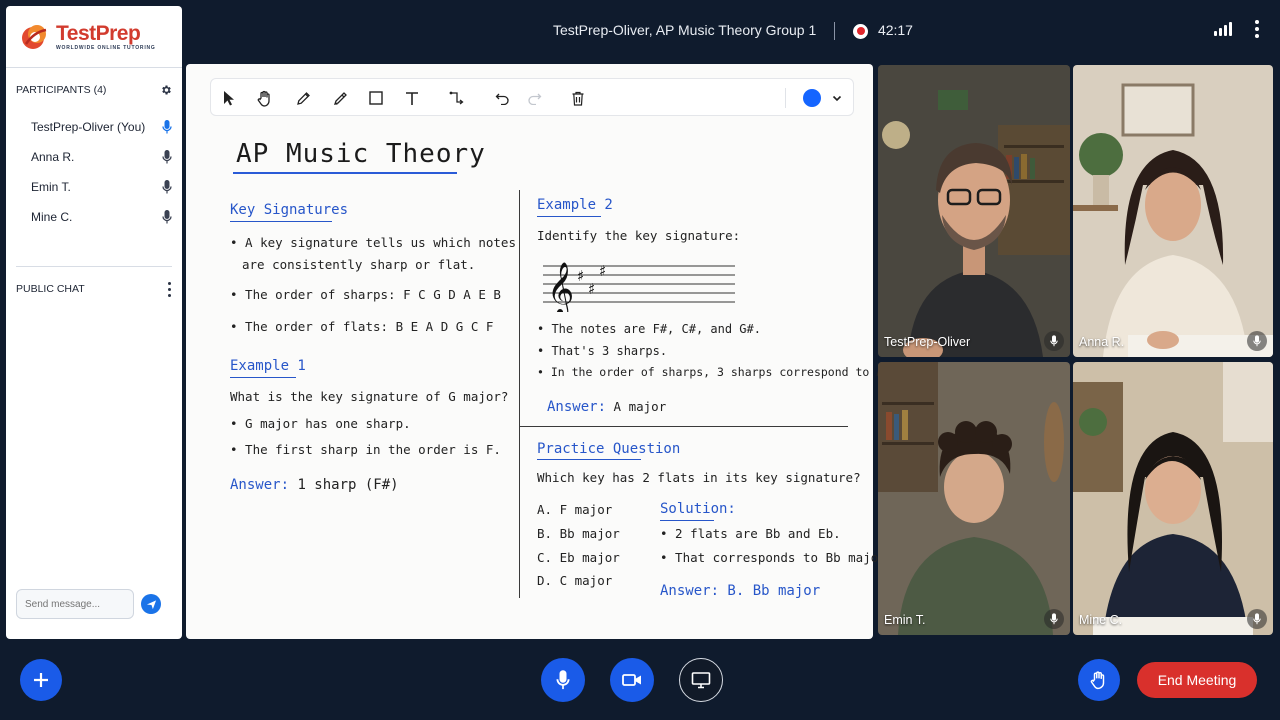  Describe the element at coordinates (94, 266) in the screenshot. I see `sidebar-divider` at that location.